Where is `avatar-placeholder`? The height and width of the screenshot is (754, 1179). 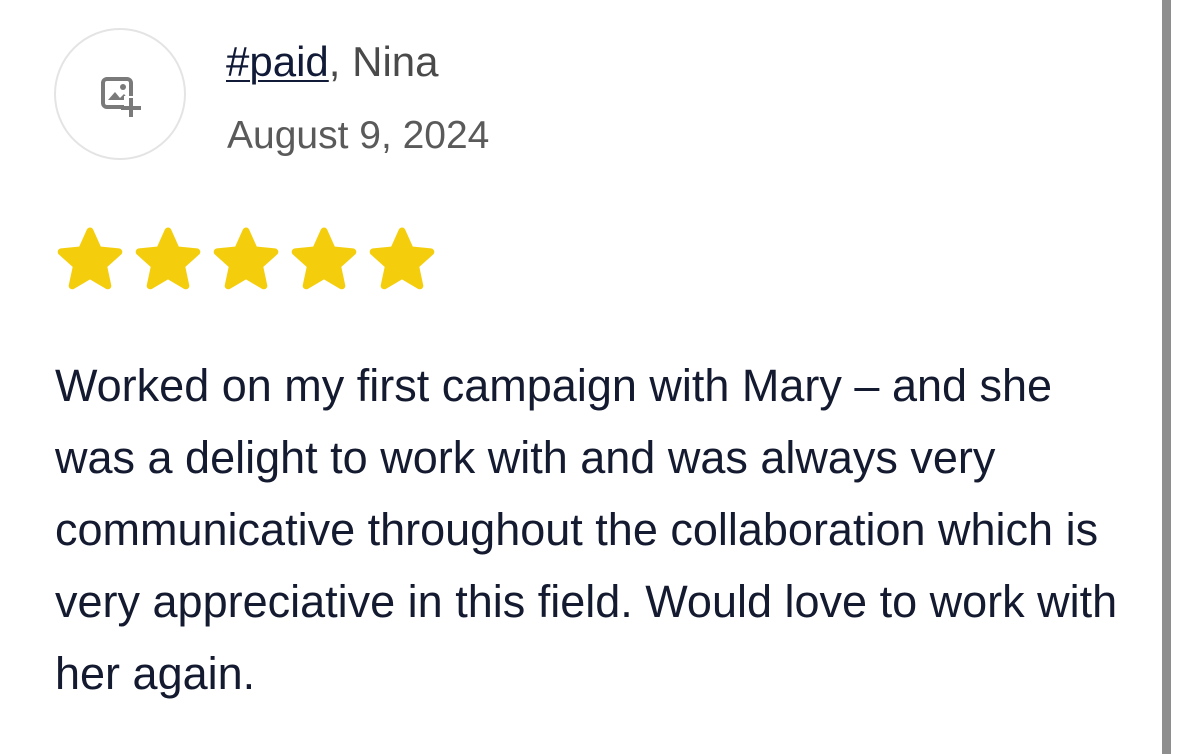
avatar-placeholder is located at coordinates (120, 94).